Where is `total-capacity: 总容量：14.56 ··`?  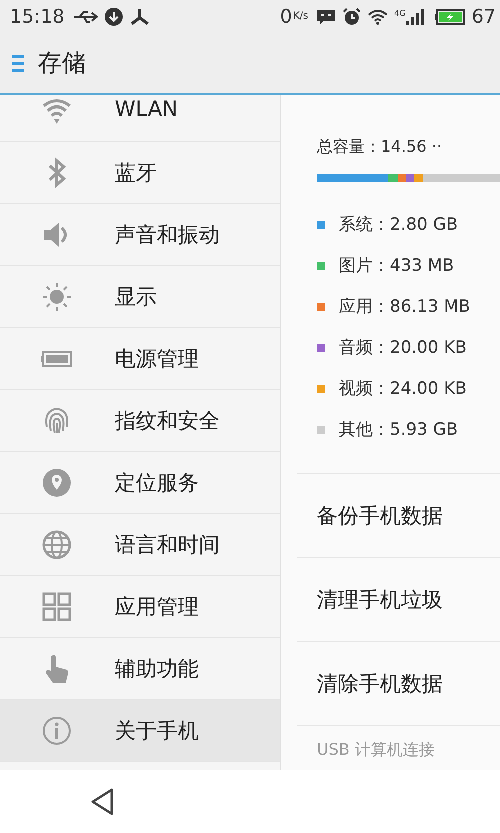 total-capacity: 总容量：14.56 ·· is located at coordinates (380, 147).